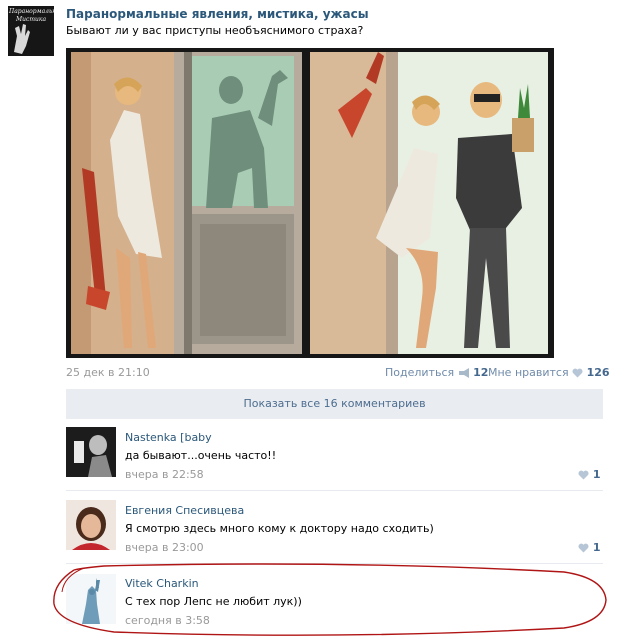  Describe the element at coordinates (184, 511) in the screenshot. I see `comment-author-link: Евгения Спесивцева` at that location.